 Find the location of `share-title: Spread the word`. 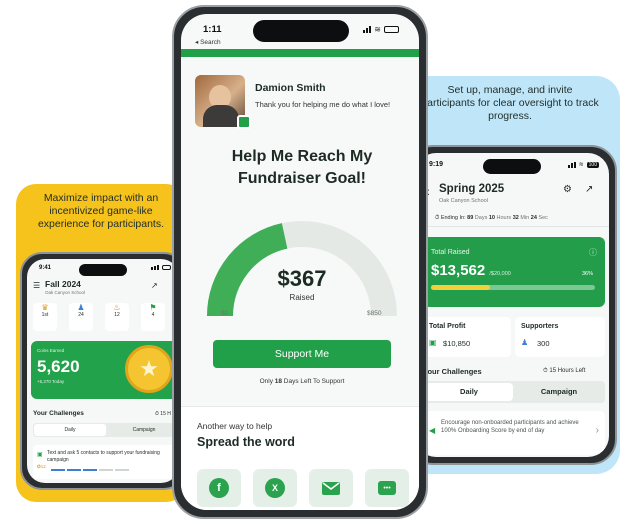

share-title: Spread the word is located at coordinates (246, 442).